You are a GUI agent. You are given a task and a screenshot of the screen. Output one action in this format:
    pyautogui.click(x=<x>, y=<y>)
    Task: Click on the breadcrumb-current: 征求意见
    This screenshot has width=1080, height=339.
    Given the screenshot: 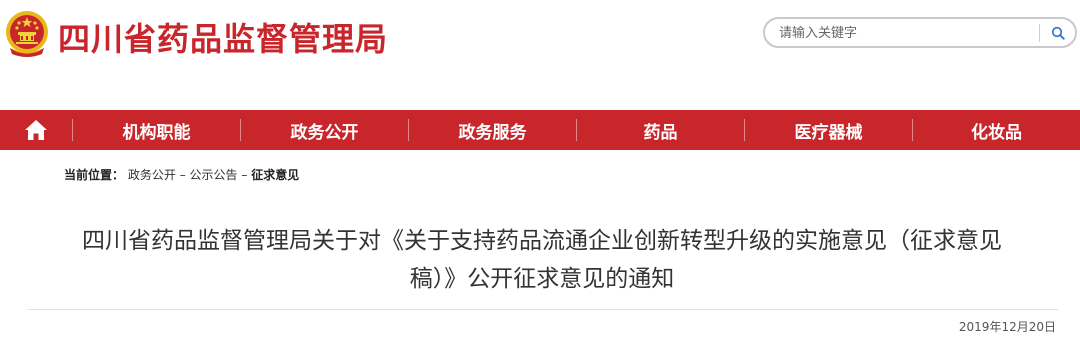 What is the action you would take?
    pyautogui.click(x=275, y=175)
    